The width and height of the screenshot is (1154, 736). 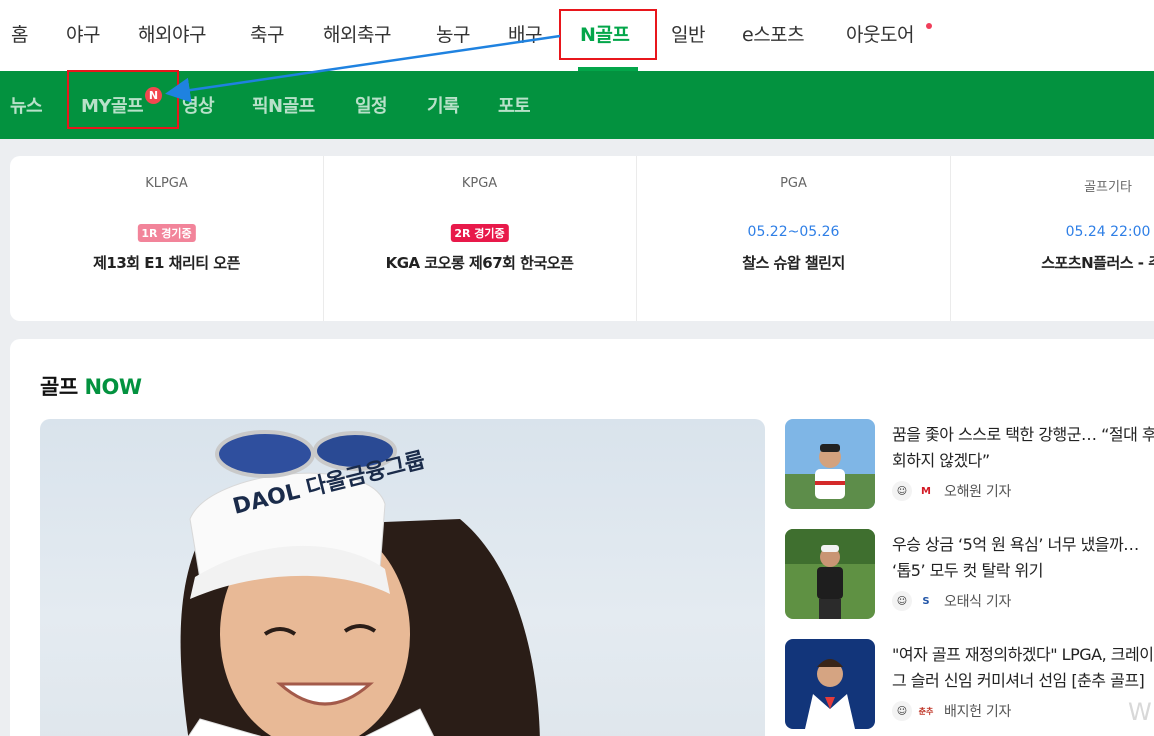 I want to click on schedule-card: 골프기타 05.24 22:00 스포츠N플러스 - 주말, so click(x=1052, y=238).